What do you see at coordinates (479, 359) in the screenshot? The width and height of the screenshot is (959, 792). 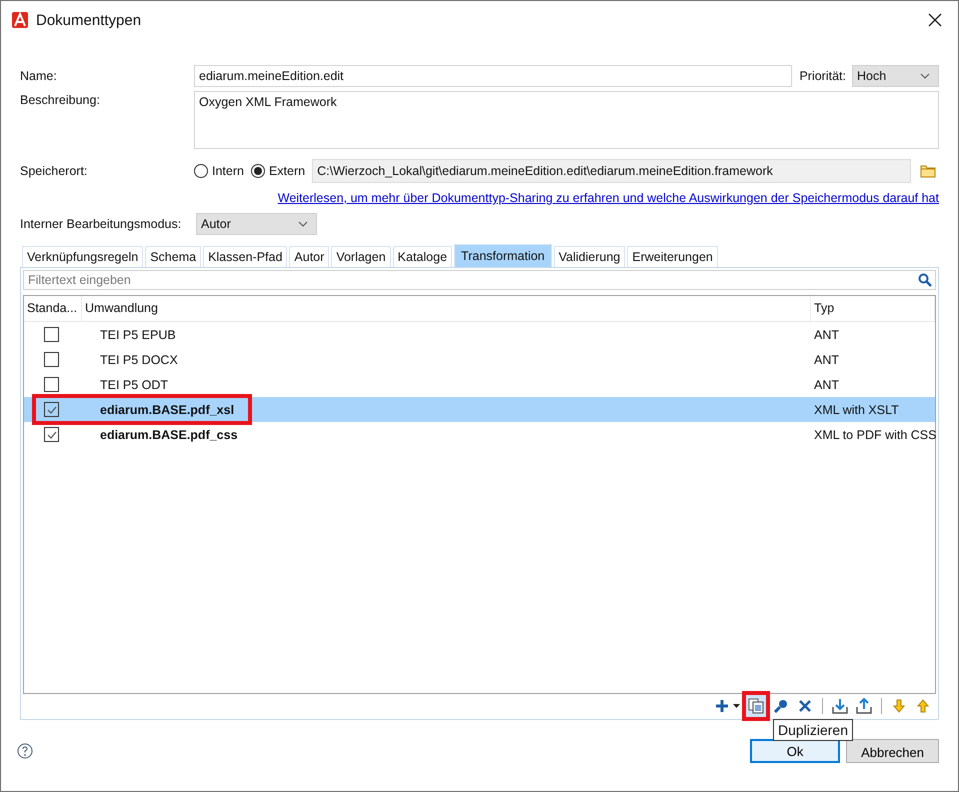 I see `table-row: TEI P5 DOCX ANT` at bounding box center [479, 359].